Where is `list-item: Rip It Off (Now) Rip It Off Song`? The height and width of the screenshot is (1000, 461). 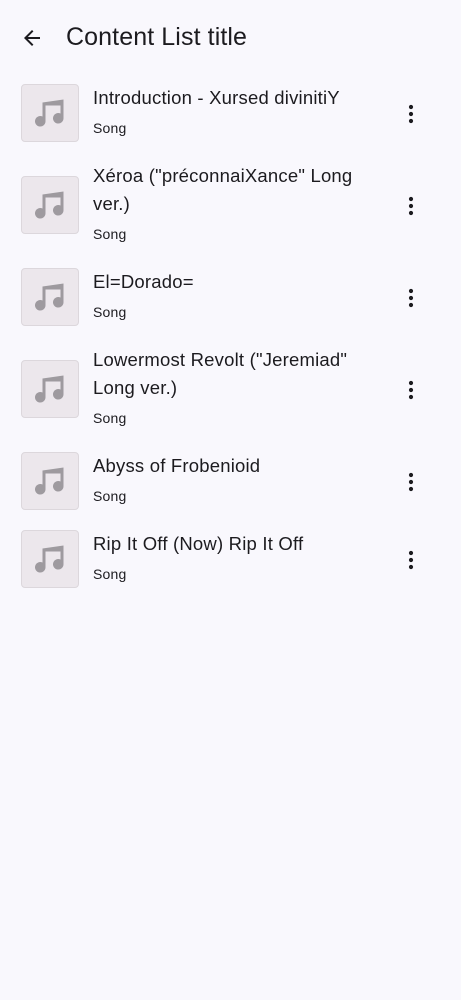
list-item: Rip It Off (Now) Rip It Off Song is located at coordinates (230, 561).